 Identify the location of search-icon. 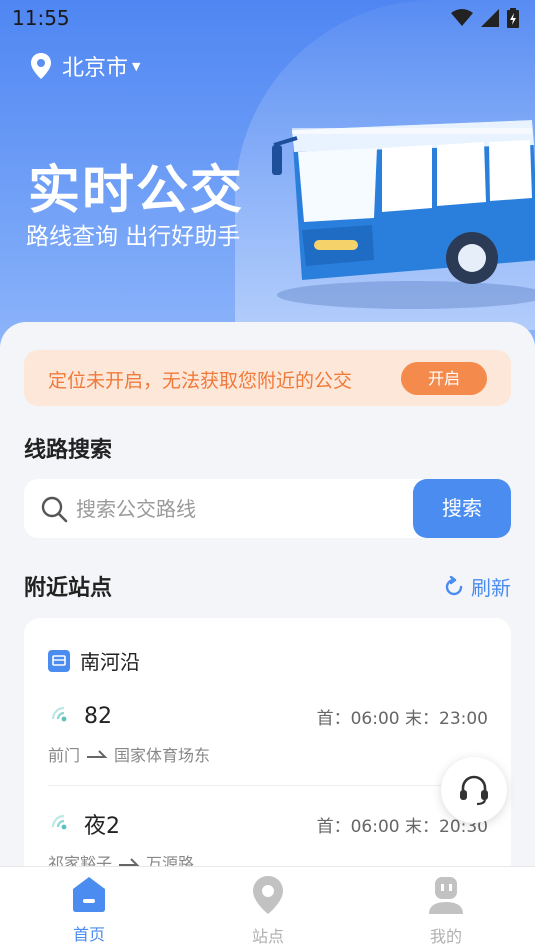
(54, 509).